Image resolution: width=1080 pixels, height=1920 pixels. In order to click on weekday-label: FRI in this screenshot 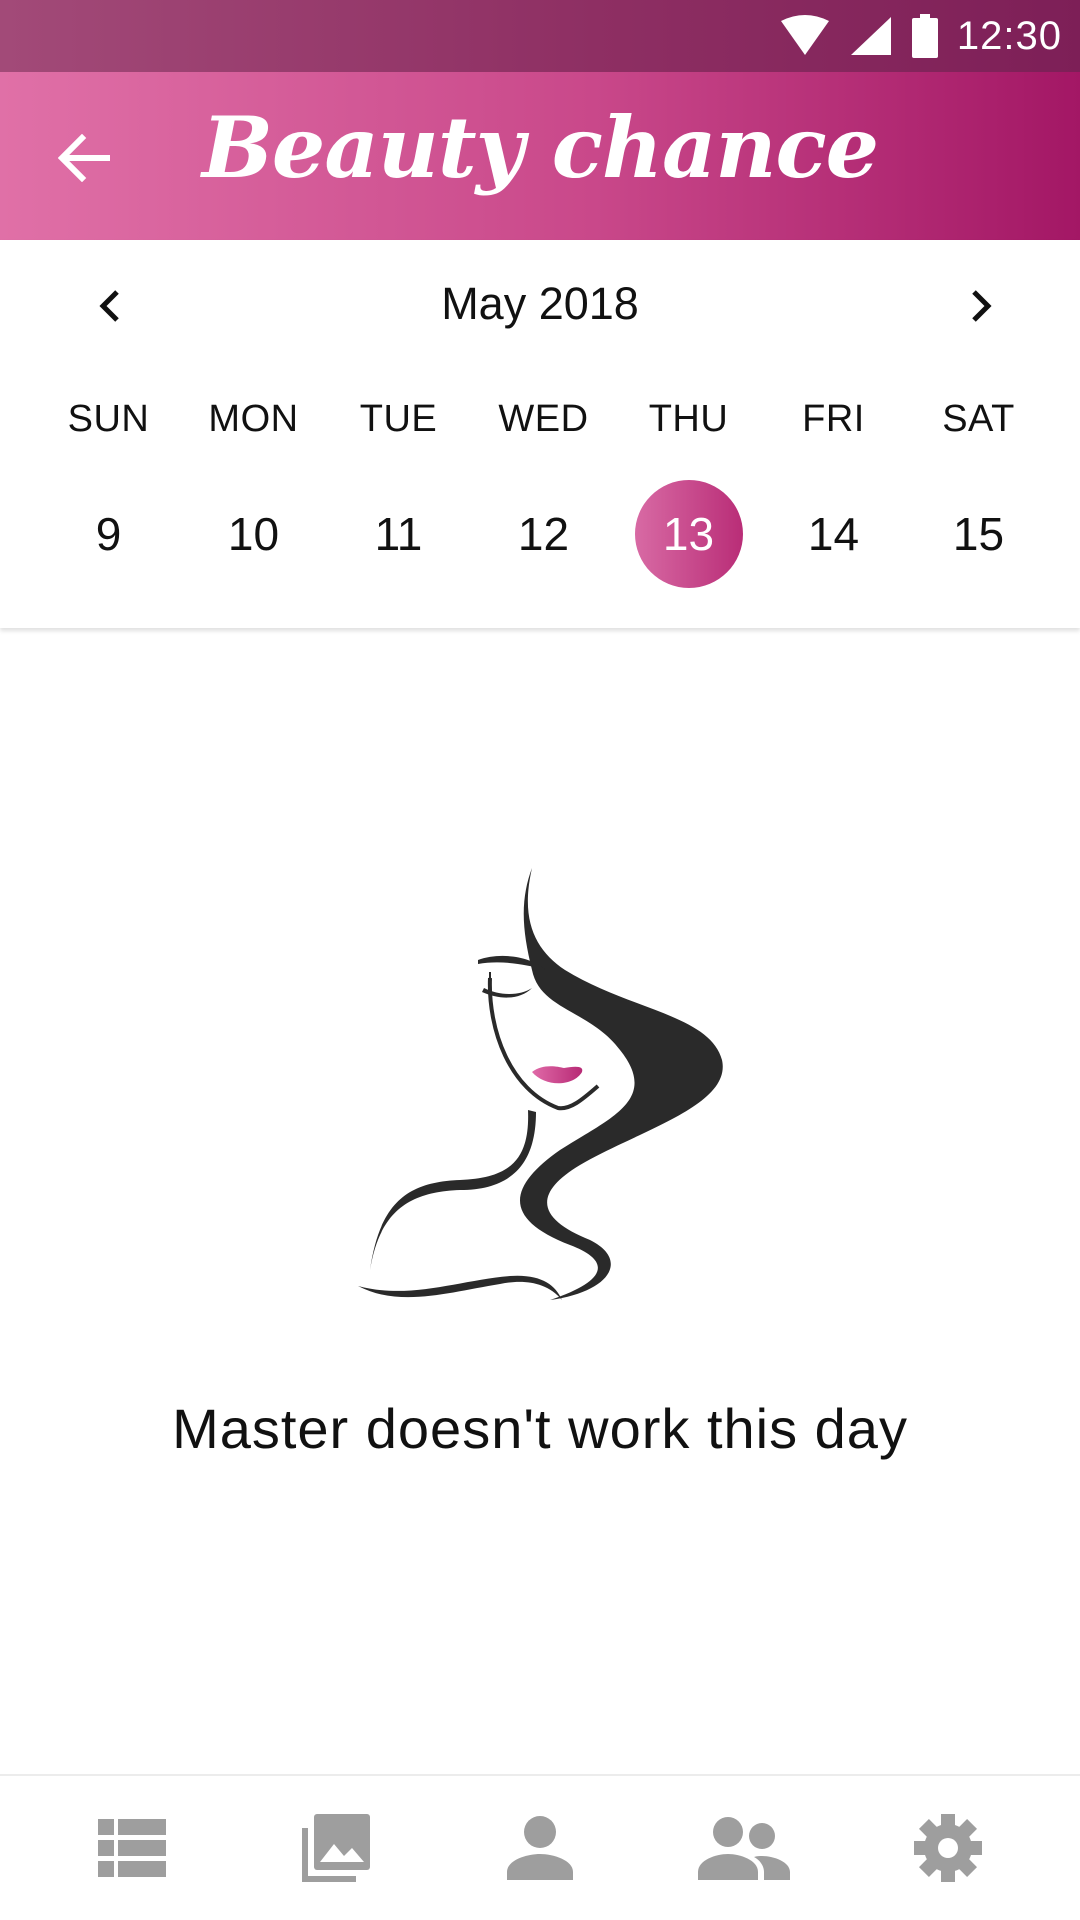, I will do `click(833, 419)`.